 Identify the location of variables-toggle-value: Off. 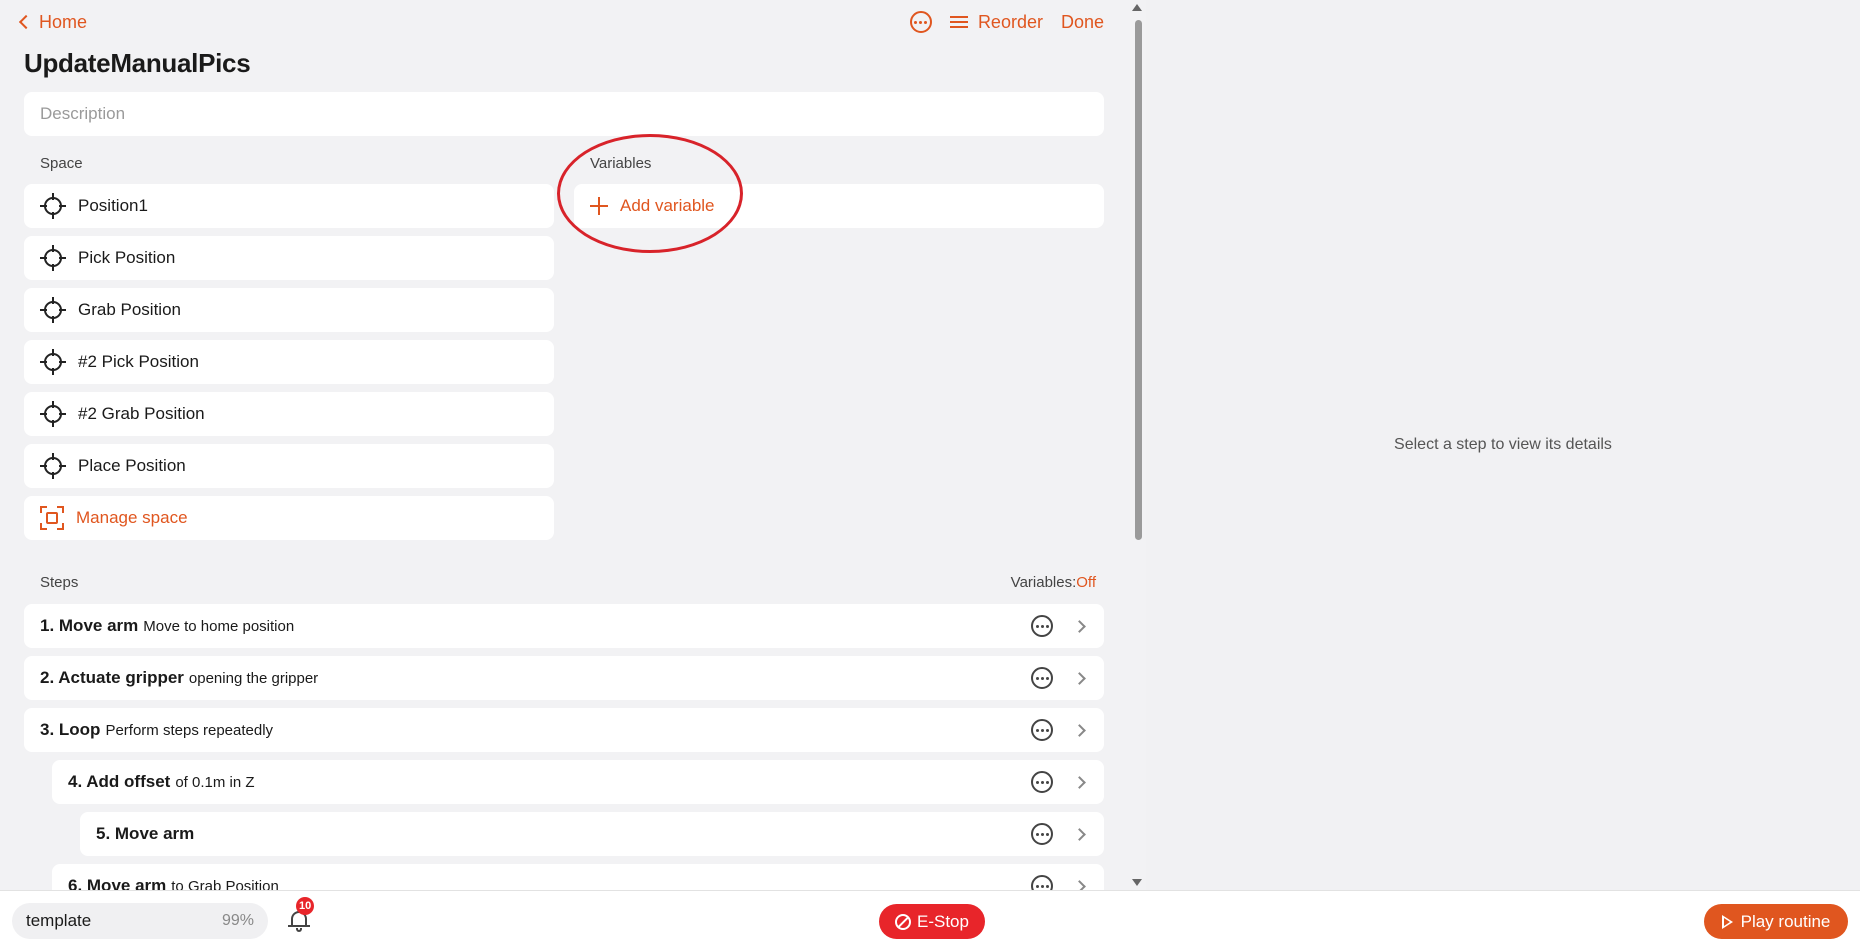
(1086, 582).